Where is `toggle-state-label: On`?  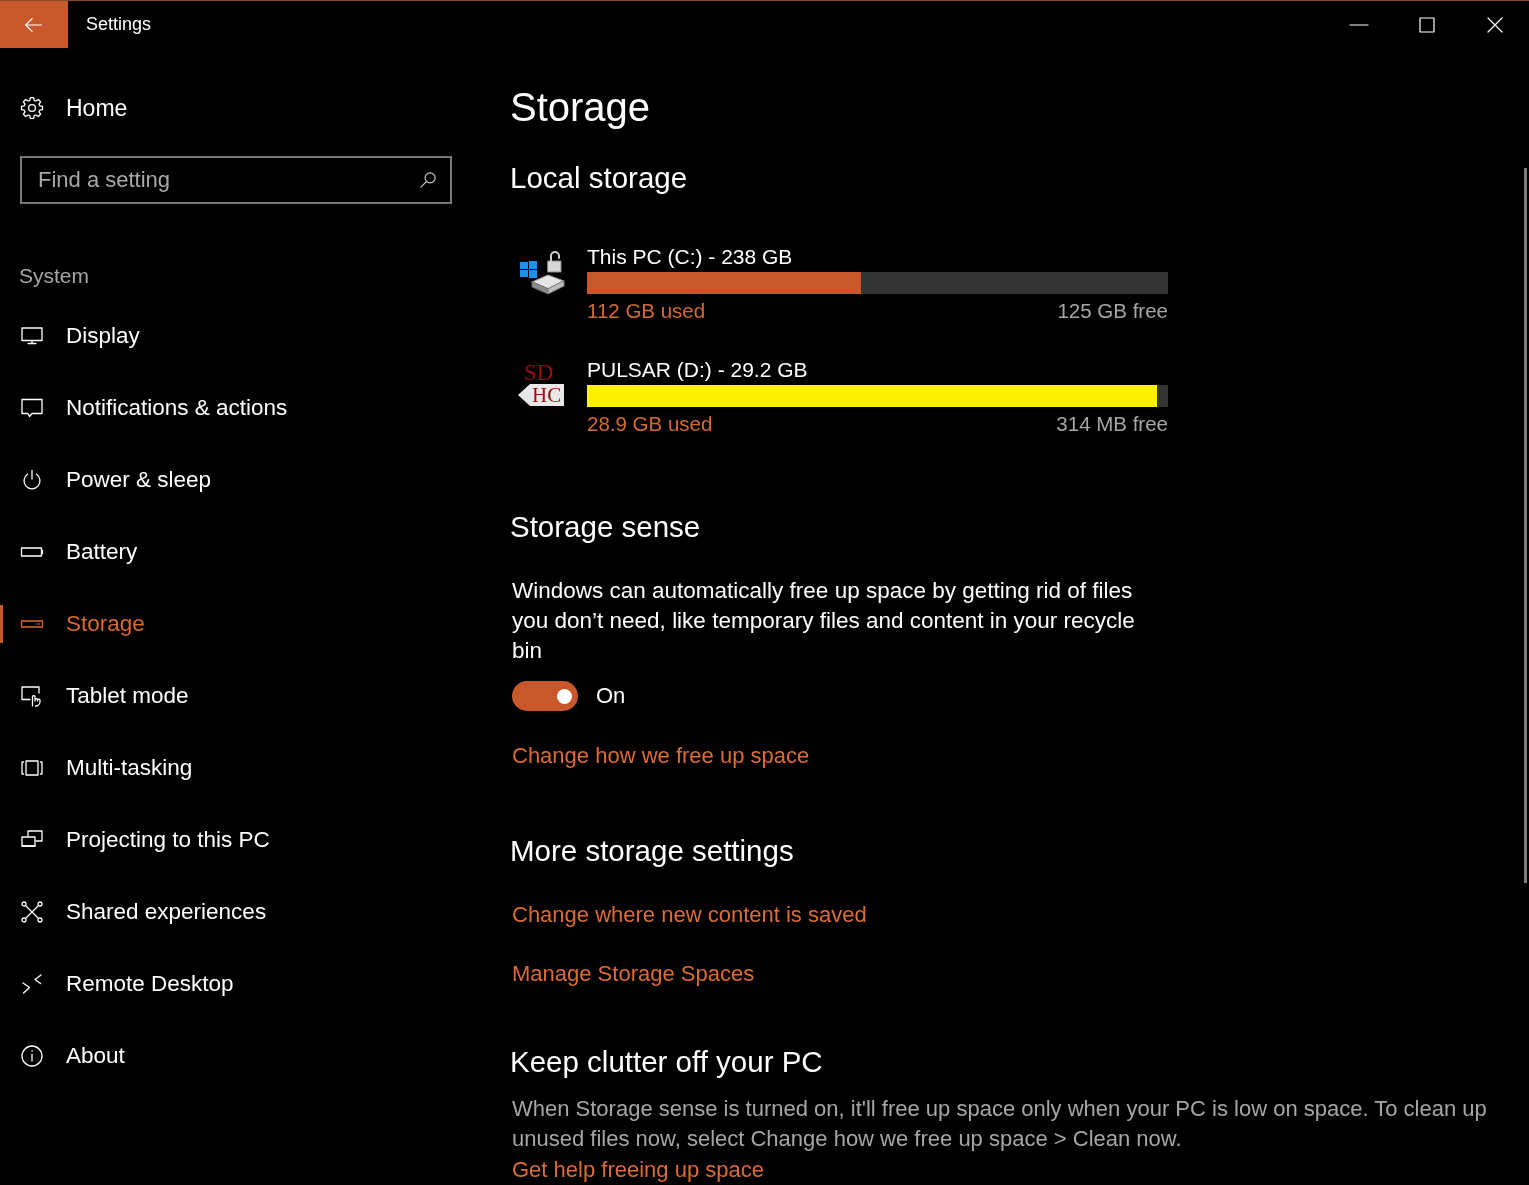
toggle-state-label: On is located at coordinates (611, 696).